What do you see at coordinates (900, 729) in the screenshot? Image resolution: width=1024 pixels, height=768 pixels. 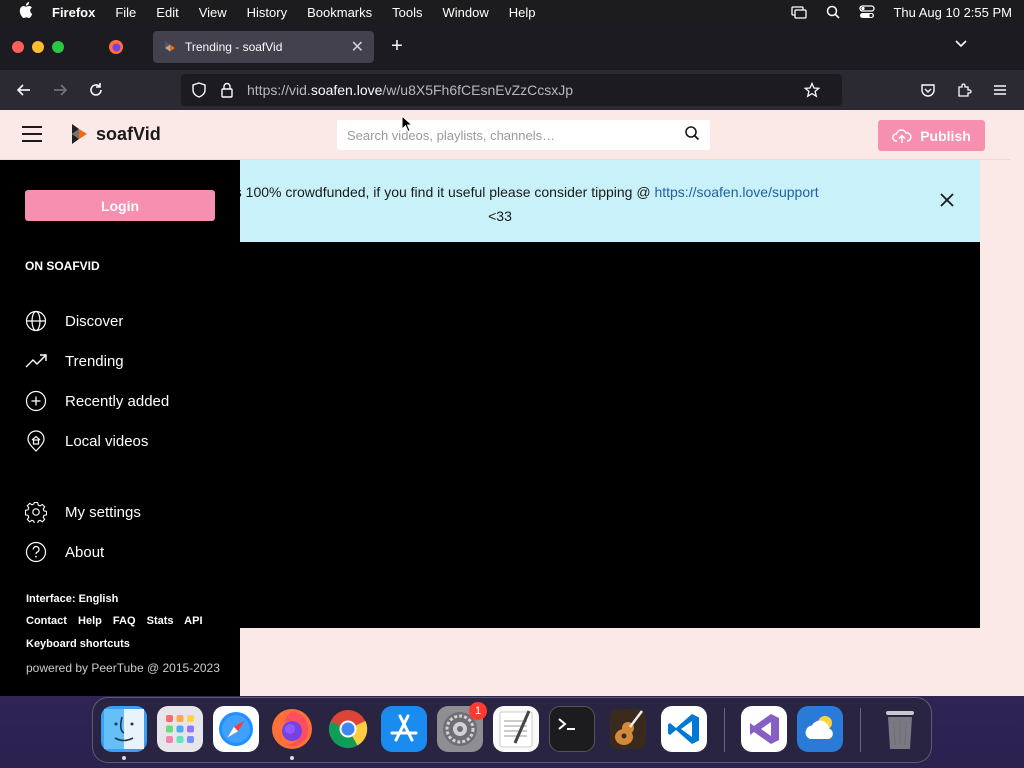 I see `trash-icon` at bounding box center [900, 729].